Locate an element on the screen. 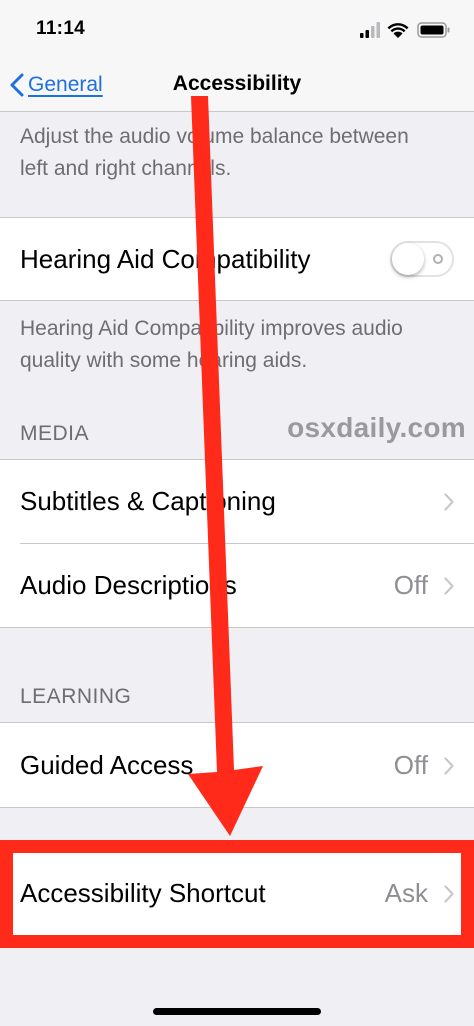  signal-icon is located at coordinates (370, 30).